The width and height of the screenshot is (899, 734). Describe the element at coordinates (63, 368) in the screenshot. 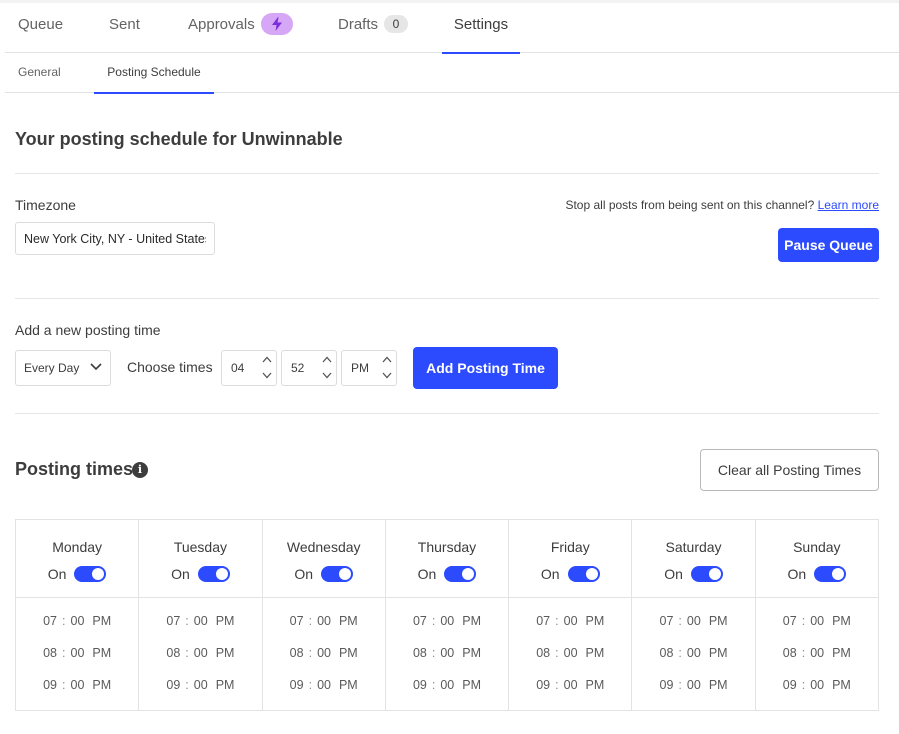

I see `frequency-select: Every Day` at that location.